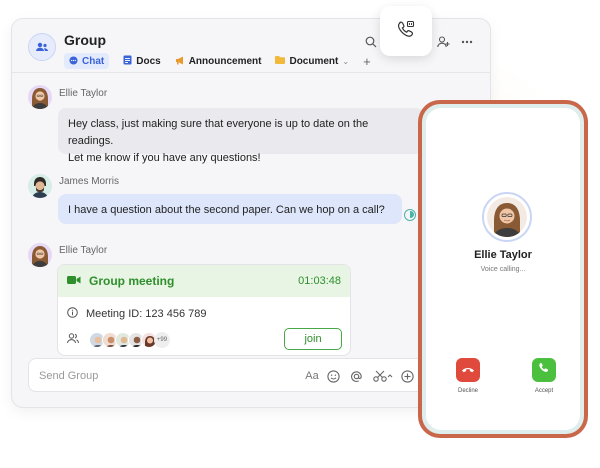 This screenshot has height=468, width=600. I want to click on tab-announcement: Announcement, so click(218, 61).